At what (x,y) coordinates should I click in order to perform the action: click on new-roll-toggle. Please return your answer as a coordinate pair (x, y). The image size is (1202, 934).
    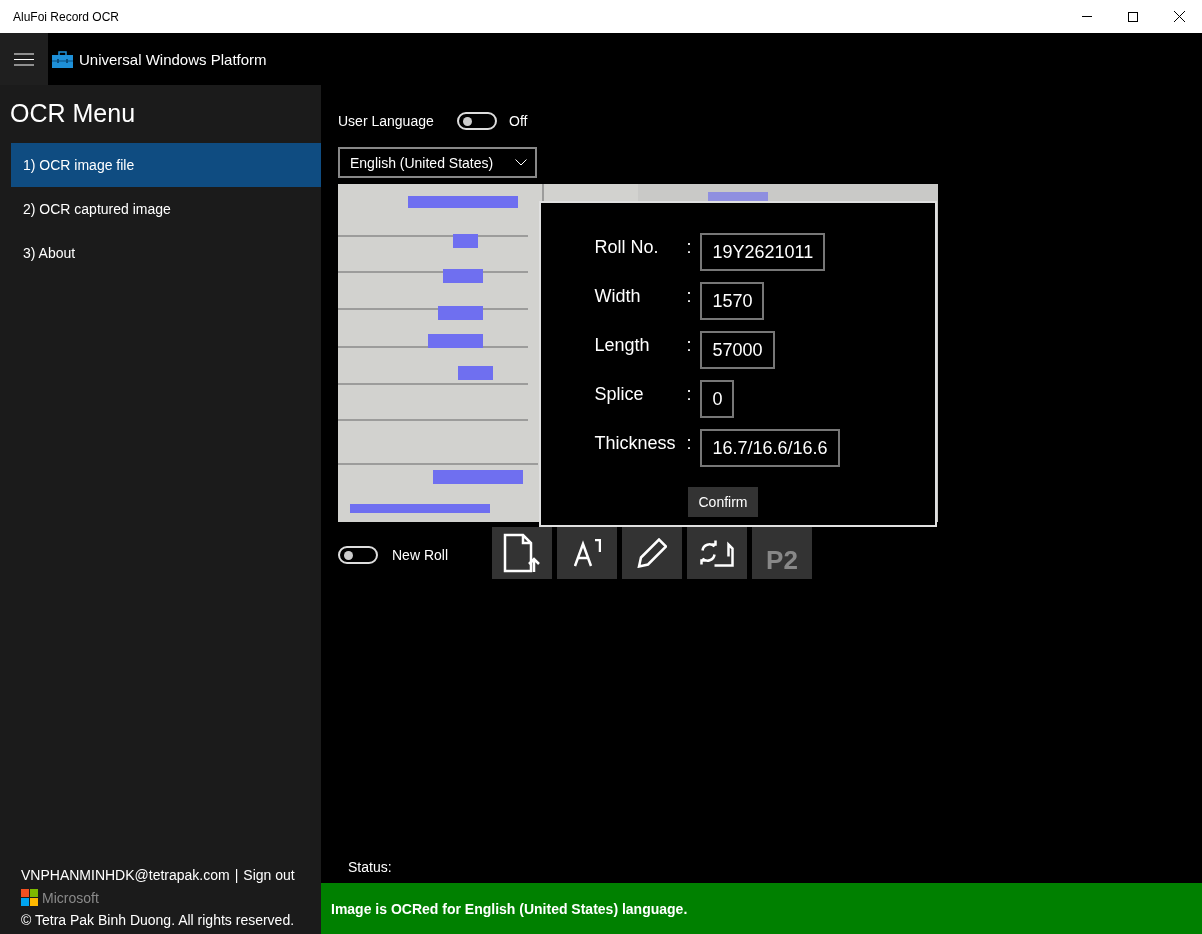
    Looking at the image, I should click on (358, 555).